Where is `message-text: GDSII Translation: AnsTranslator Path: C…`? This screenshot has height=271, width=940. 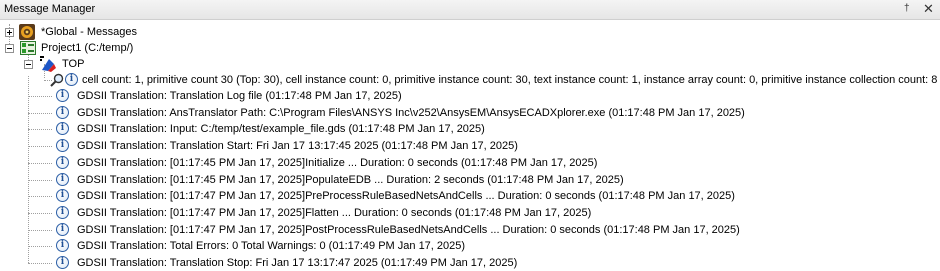 message-text: GDSII Translation: AnsTranslator Path: C… is located at coordinates (411, 112).